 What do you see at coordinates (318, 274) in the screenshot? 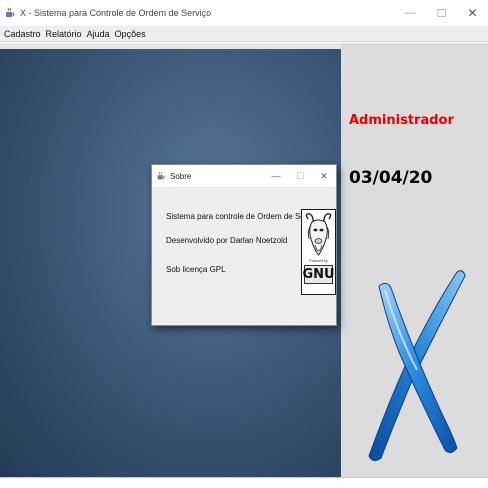
I see `gnu-label: GNU` at bounding box center [318, 274].